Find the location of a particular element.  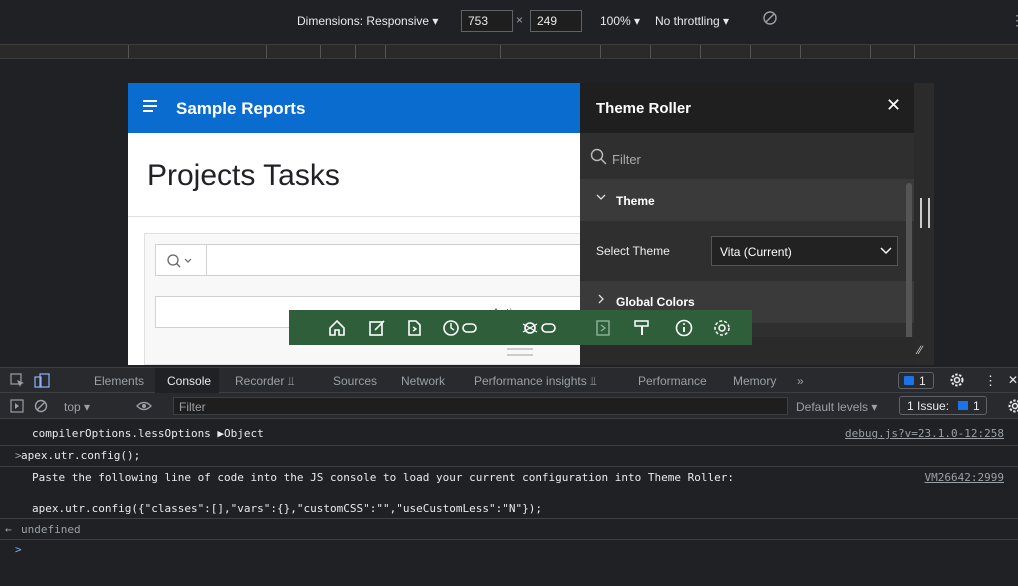

app-header: Sample Reports is located at coordinates (354, 108).